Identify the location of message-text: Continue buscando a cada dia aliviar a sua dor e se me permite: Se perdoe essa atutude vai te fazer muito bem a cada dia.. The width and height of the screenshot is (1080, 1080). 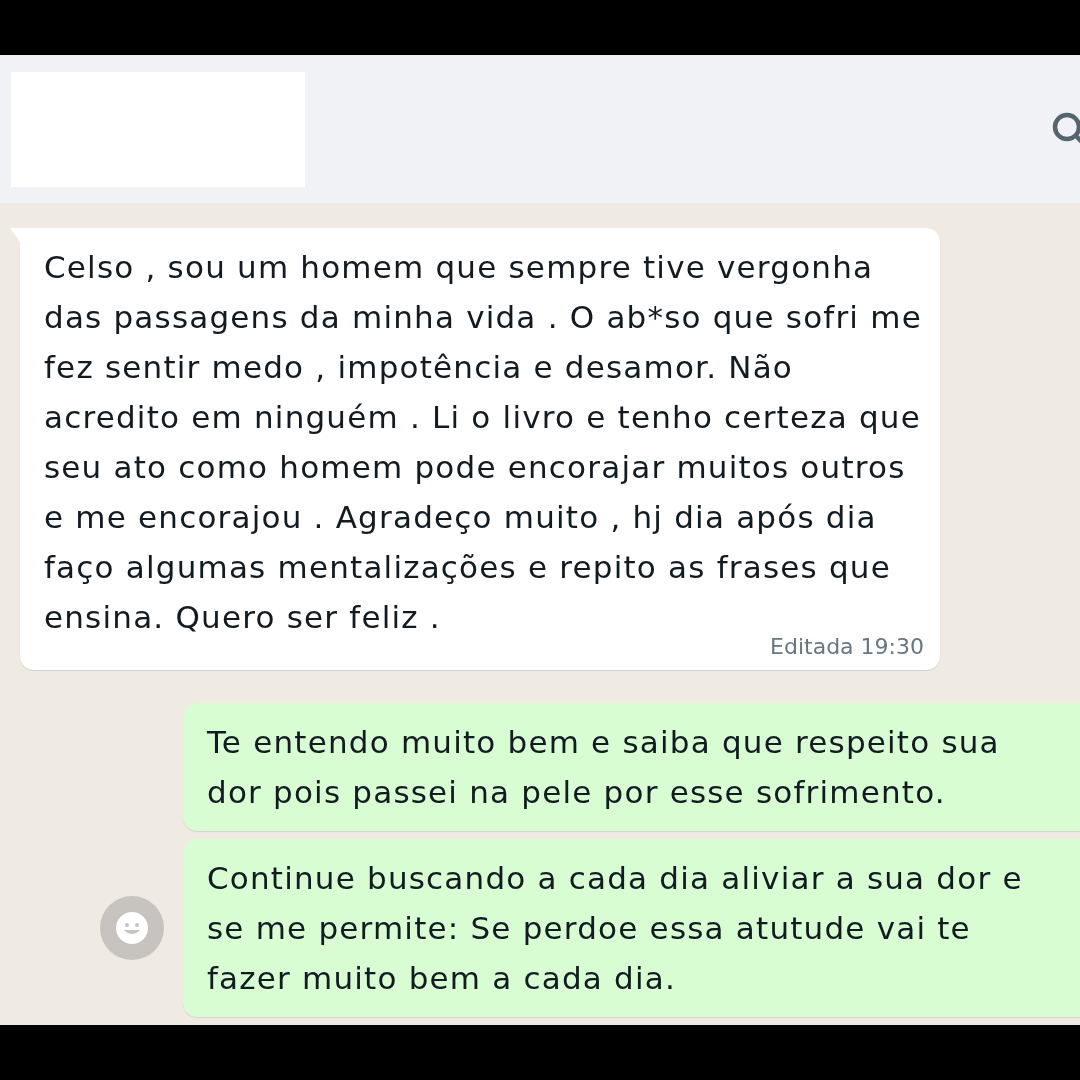
(615, 928).